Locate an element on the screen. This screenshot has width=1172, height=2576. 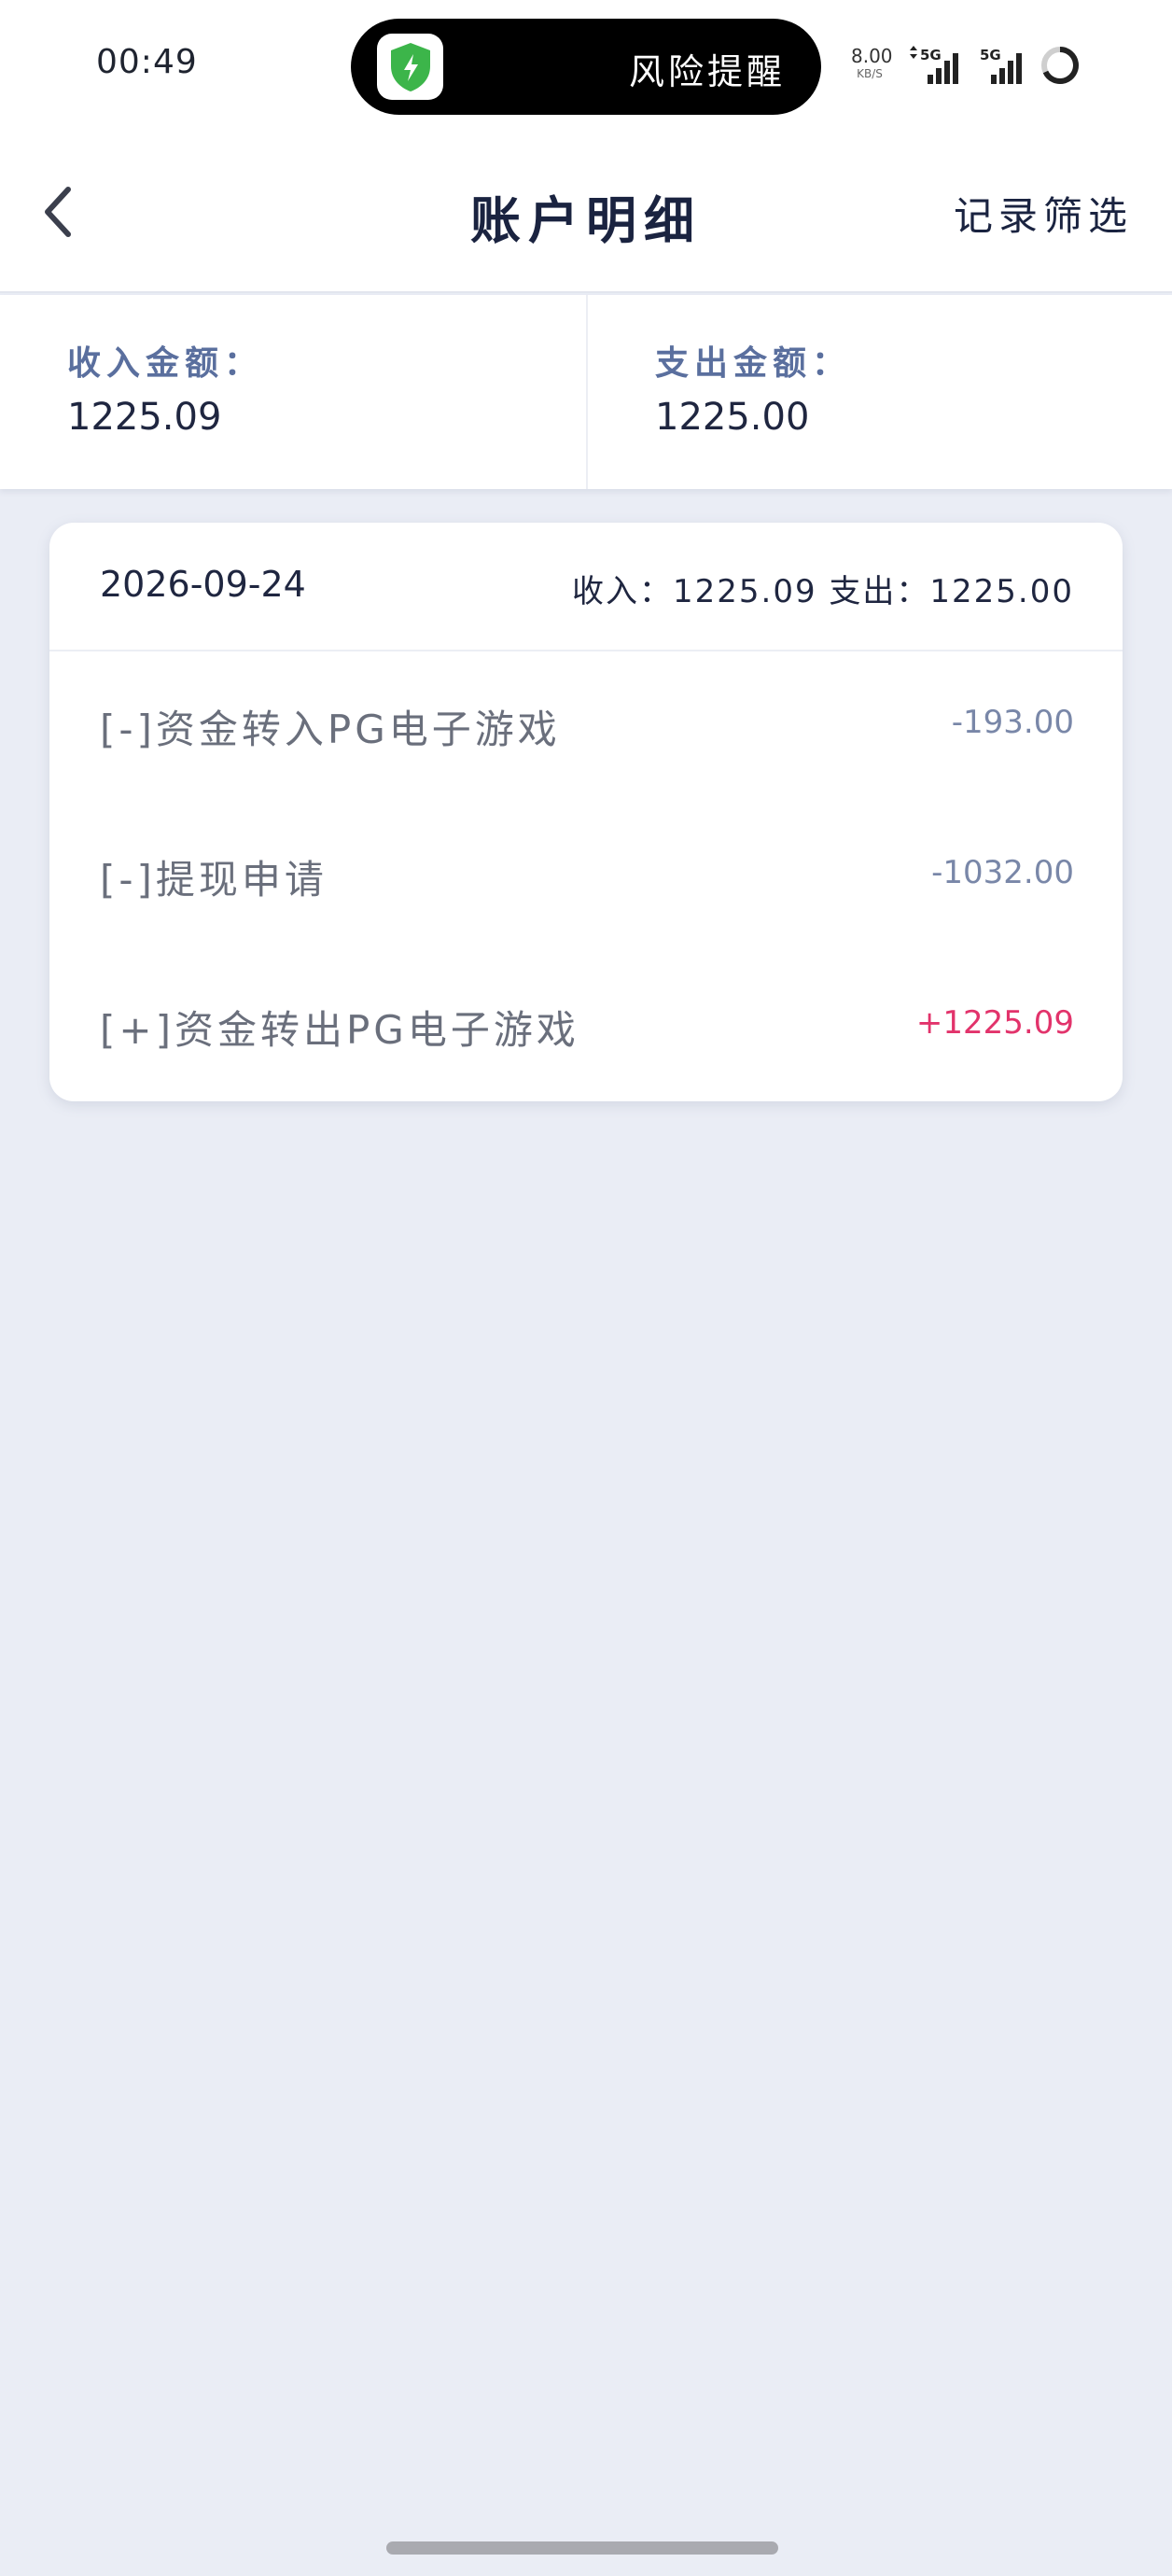
expense-label: 支出金额： is located at coordinates (753, 363).